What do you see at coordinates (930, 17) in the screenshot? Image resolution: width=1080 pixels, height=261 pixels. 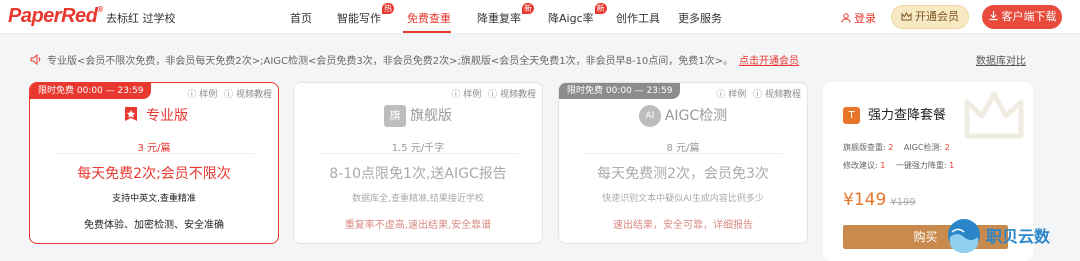 I see `open-vip-button: 开通会员` at bounding box center [930, 17].